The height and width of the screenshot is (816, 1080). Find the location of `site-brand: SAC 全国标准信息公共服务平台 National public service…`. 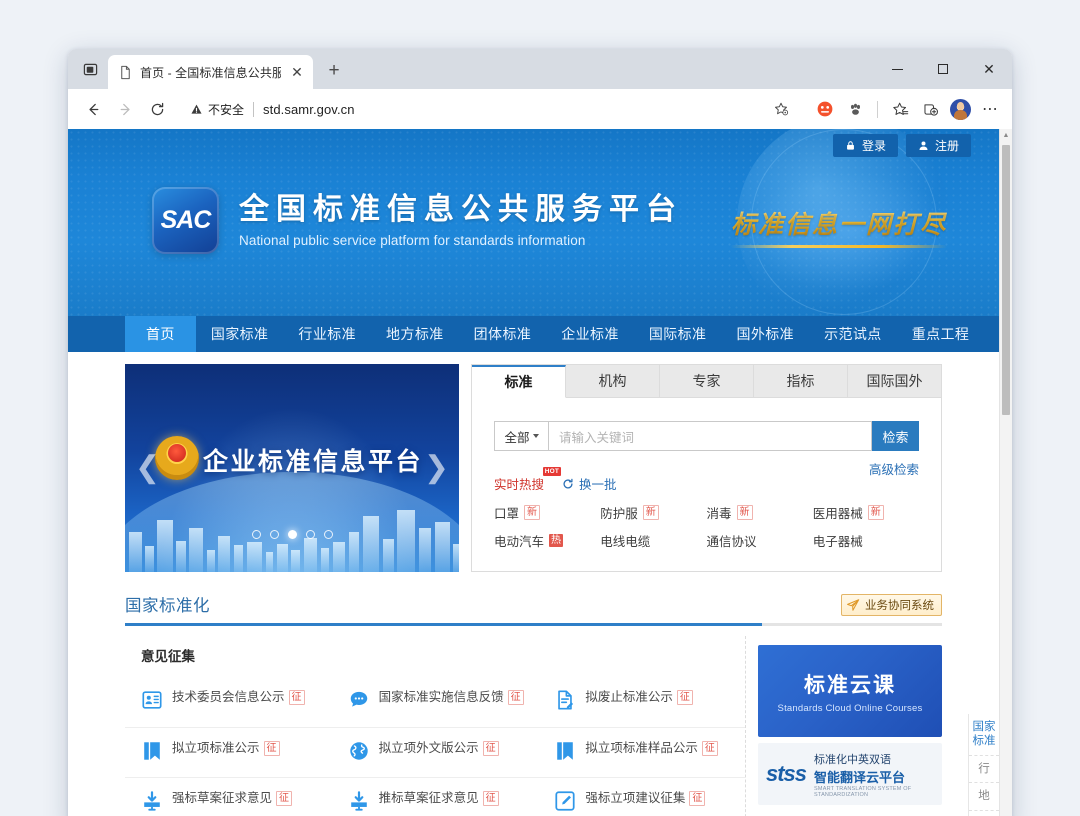

site-brand: SAC 全国标准信息公共服务平台 National public service… is located at coordinates (417, 220).